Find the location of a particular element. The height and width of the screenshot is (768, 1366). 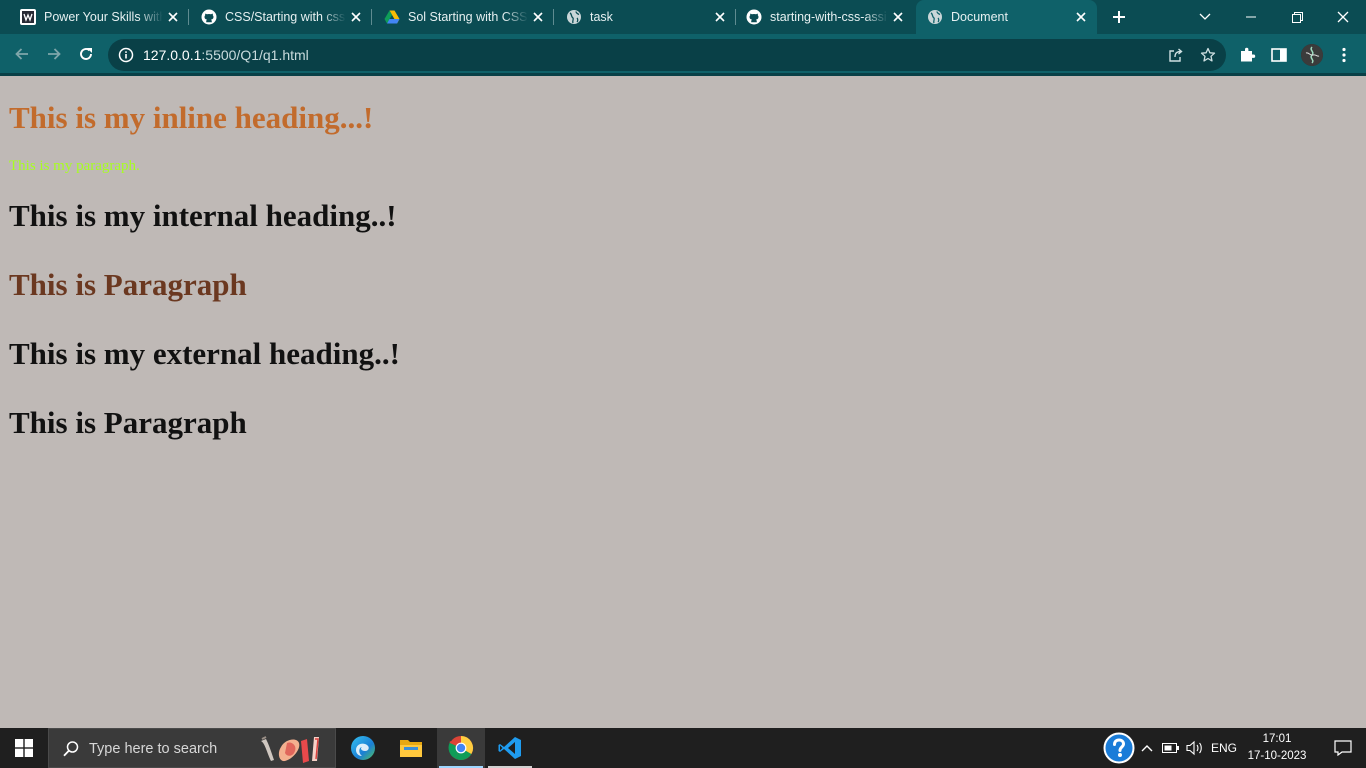

help-question-icon is located at coordinates (1119, 748).